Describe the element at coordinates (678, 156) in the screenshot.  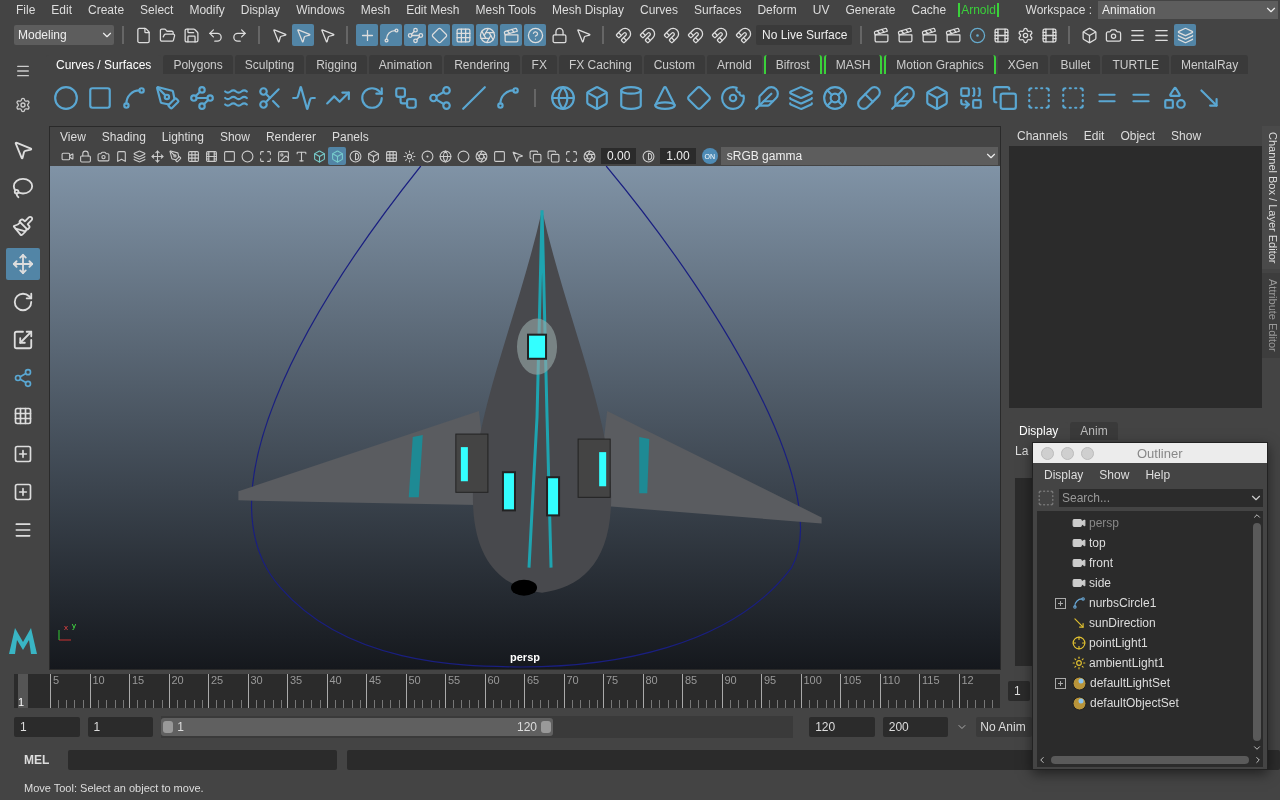
I see `gamma-field: 1.00` at that location.